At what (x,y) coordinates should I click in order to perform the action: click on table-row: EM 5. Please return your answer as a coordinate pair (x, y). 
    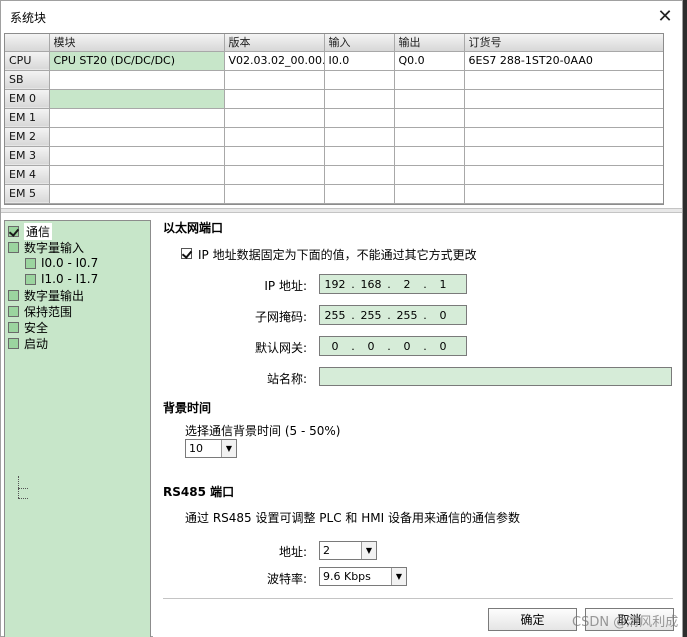
    Looking at the image, I should click on (334, 194).